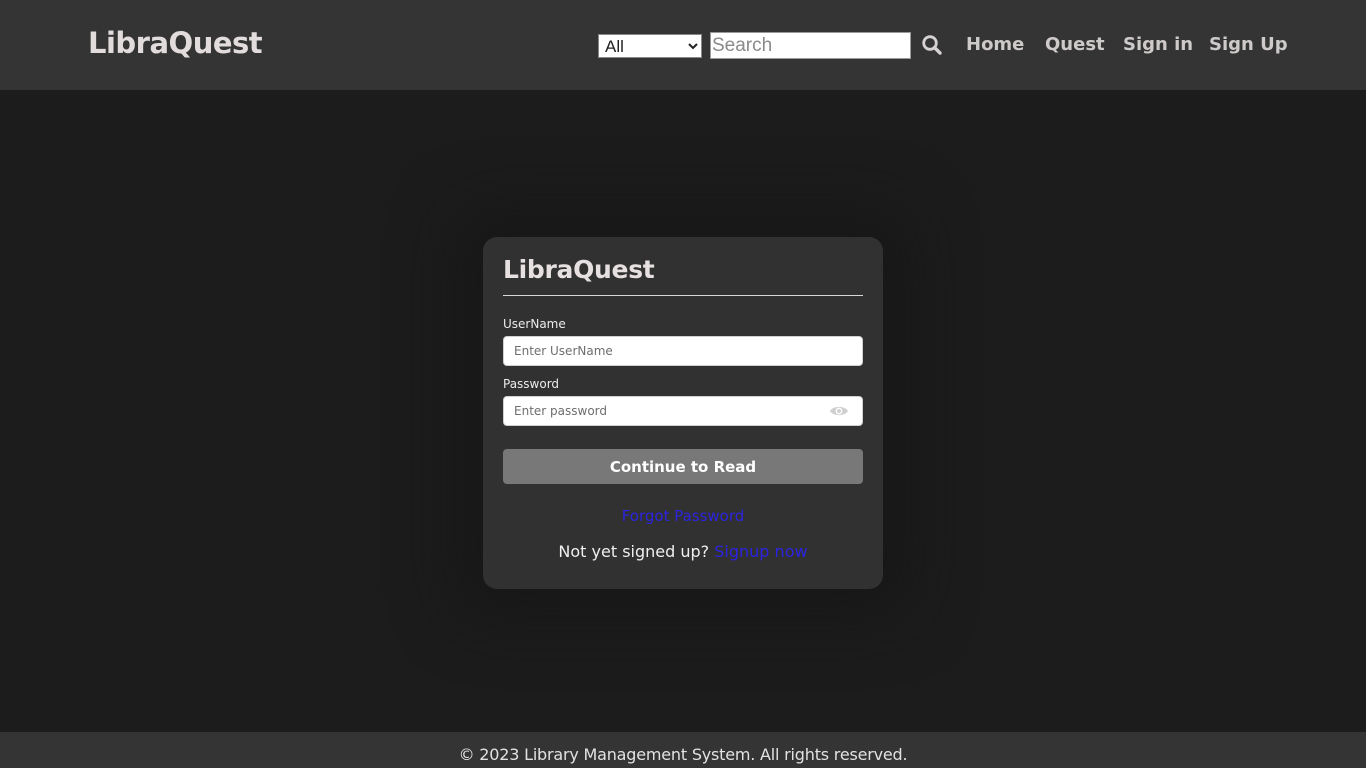 This screenshot has height=768, width=1366. What do you see at coordinates (634, 551) in the screenshot?
I see `signup-prompt-text: Not yet signed up?` at bounding box center [634, 551].